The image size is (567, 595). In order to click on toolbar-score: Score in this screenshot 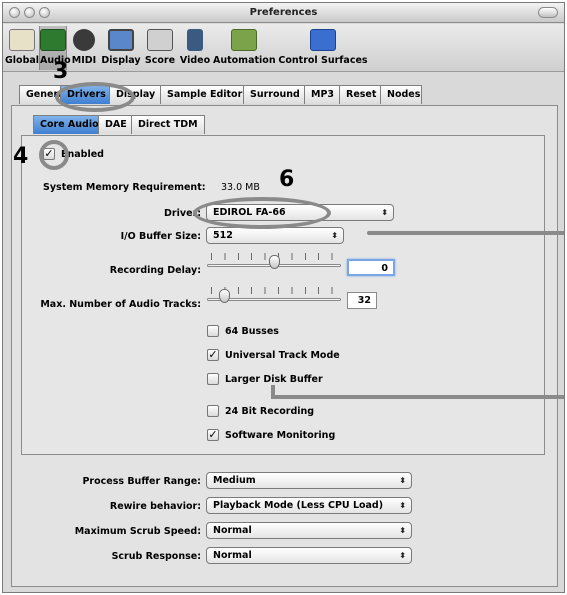, I will do `click(160, 48)`.